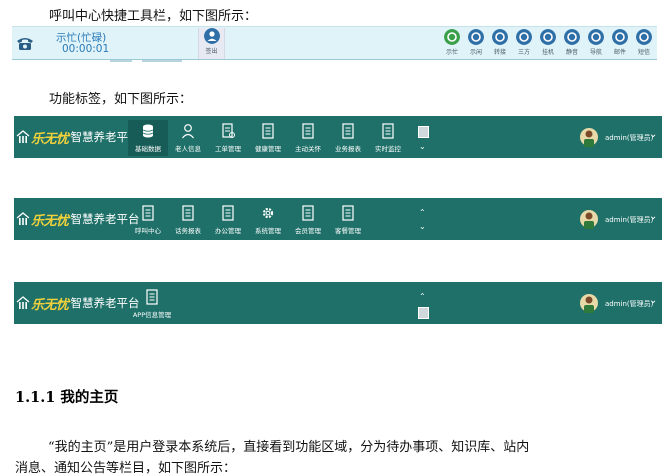 Image resolution: width=672 pixels, height=476 pixels. What do you see at coordinates (499, 52) in the screenshot?
I see `toolbar-button-label: 转接` at bounding box center [499, 52].